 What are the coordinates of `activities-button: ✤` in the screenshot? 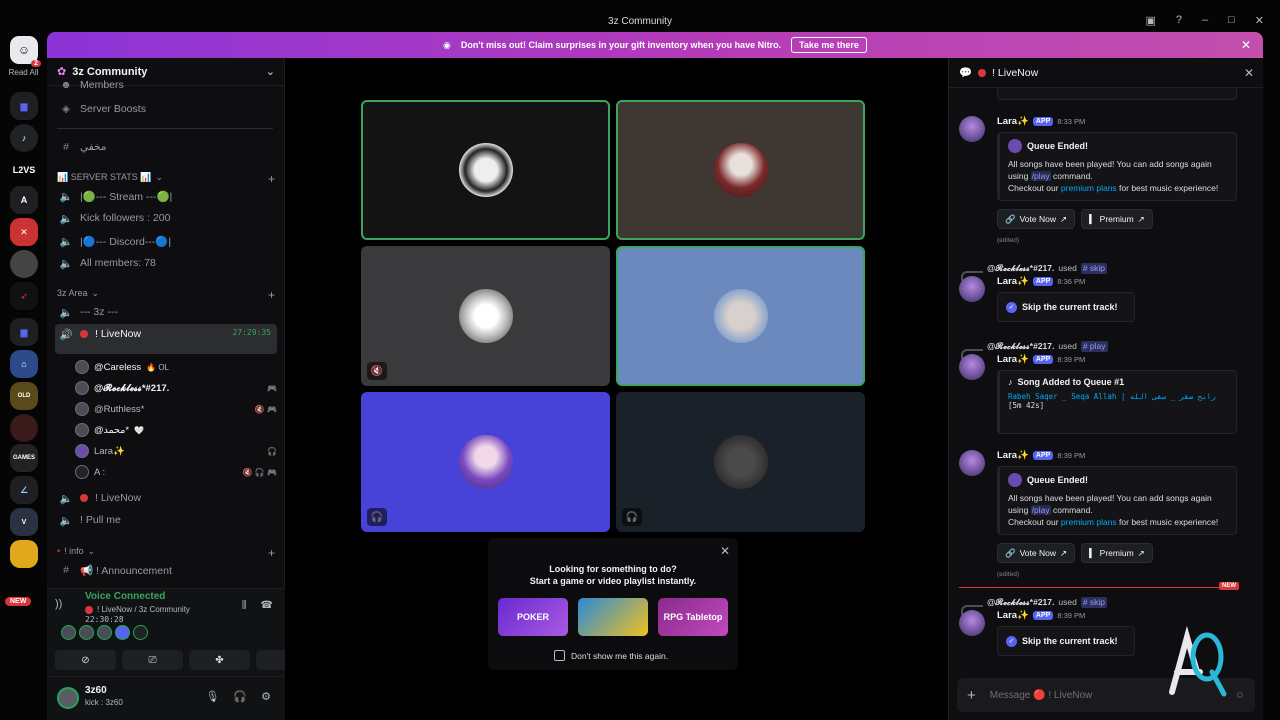 It's located at (219, 660).